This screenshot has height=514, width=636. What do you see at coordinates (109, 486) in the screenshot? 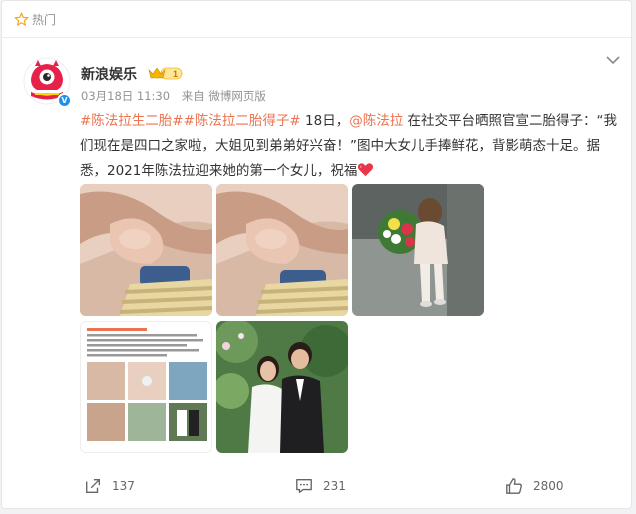
I see `share-button: 137` at bounding box center [109, 486].